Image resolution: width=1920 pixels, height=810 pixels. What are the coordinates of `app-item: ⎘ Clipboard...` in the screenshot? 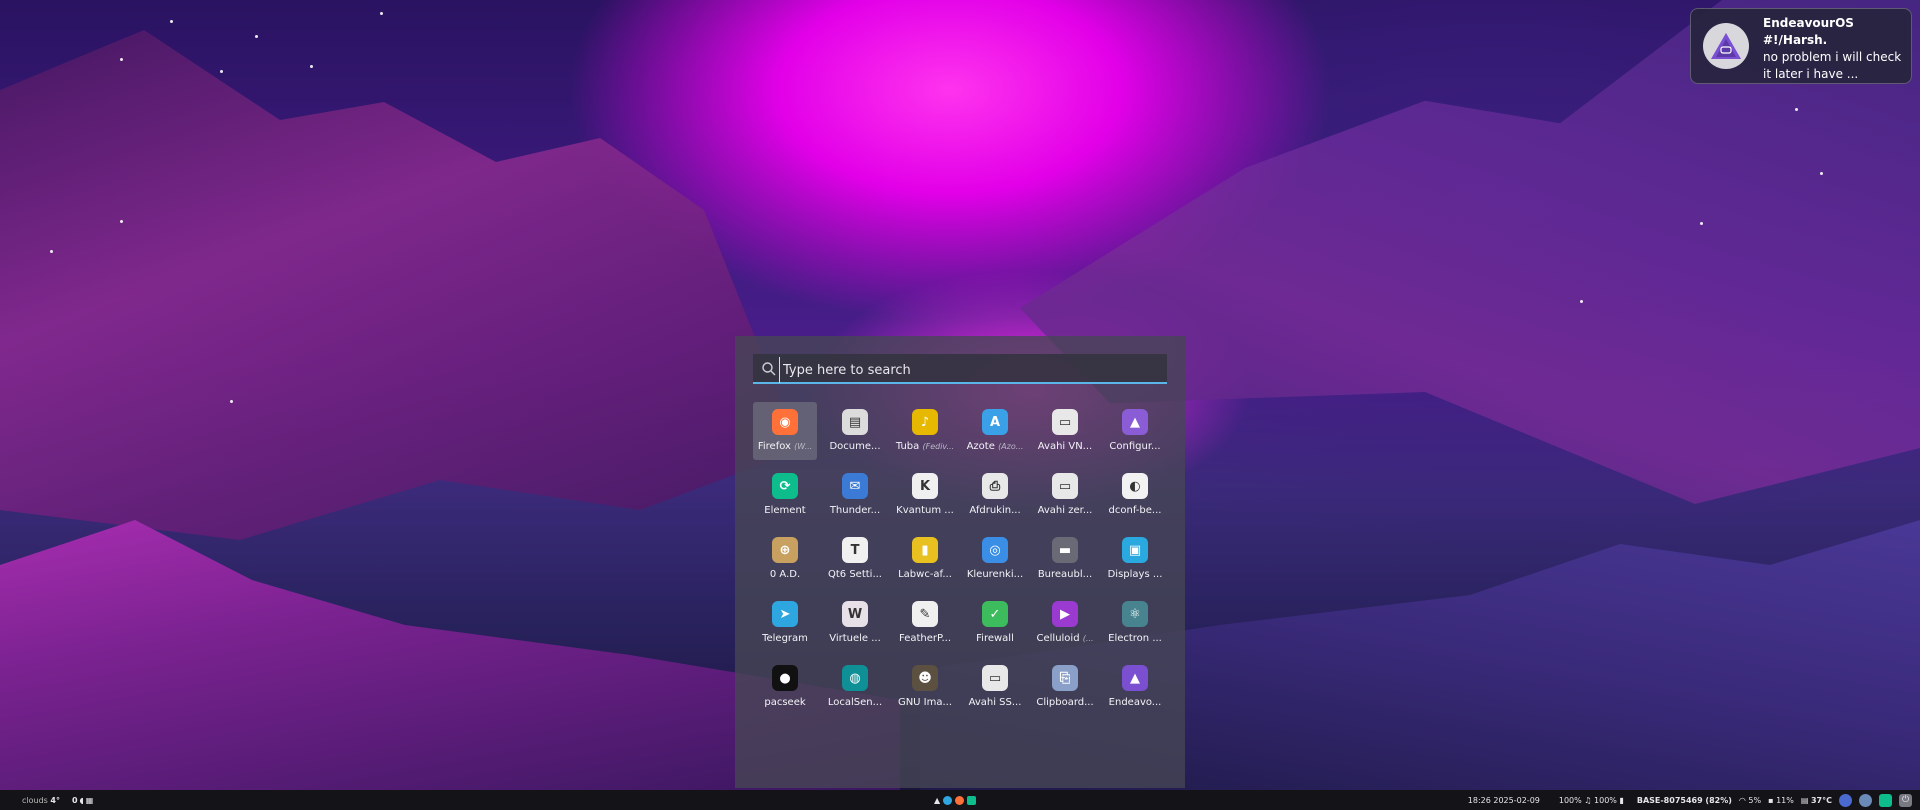 It's located at (1065, 687).